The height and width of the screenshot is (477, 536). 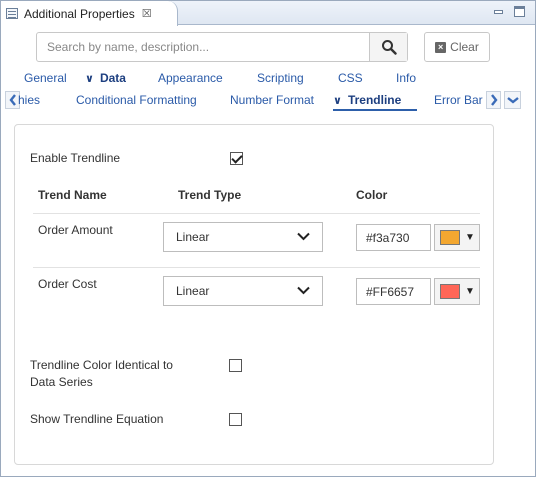 I want to click on tab-general: General, so click(x=45, y=78).